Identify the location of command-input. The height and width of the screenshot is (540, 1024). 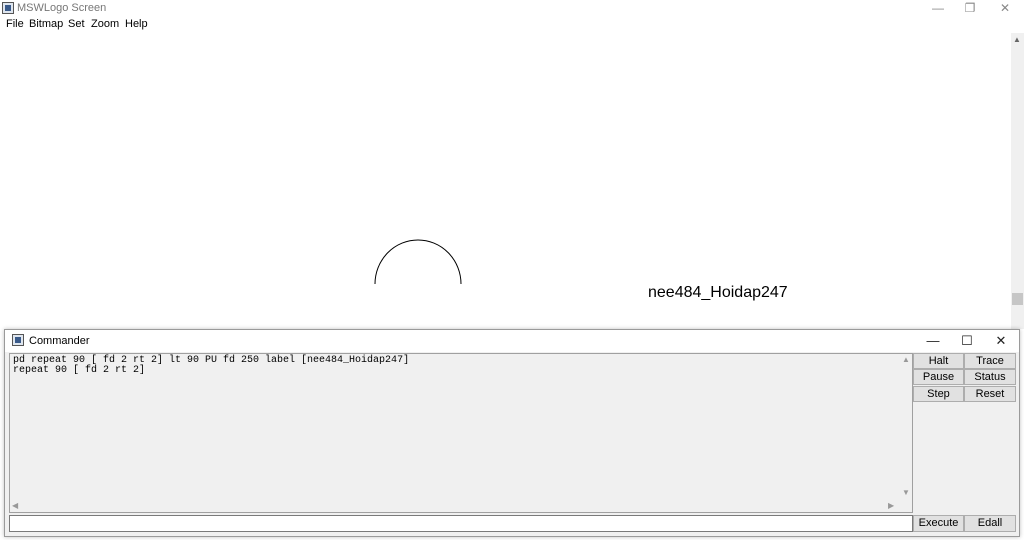
(461, 523).